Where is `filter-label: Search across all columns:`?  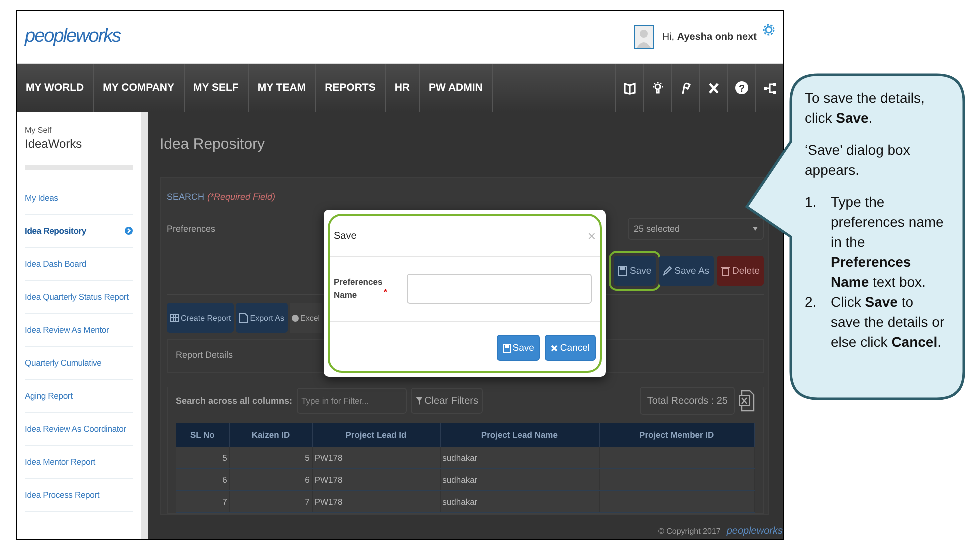
filter-label: Search across all columns: is located at coordinates (234, 401).